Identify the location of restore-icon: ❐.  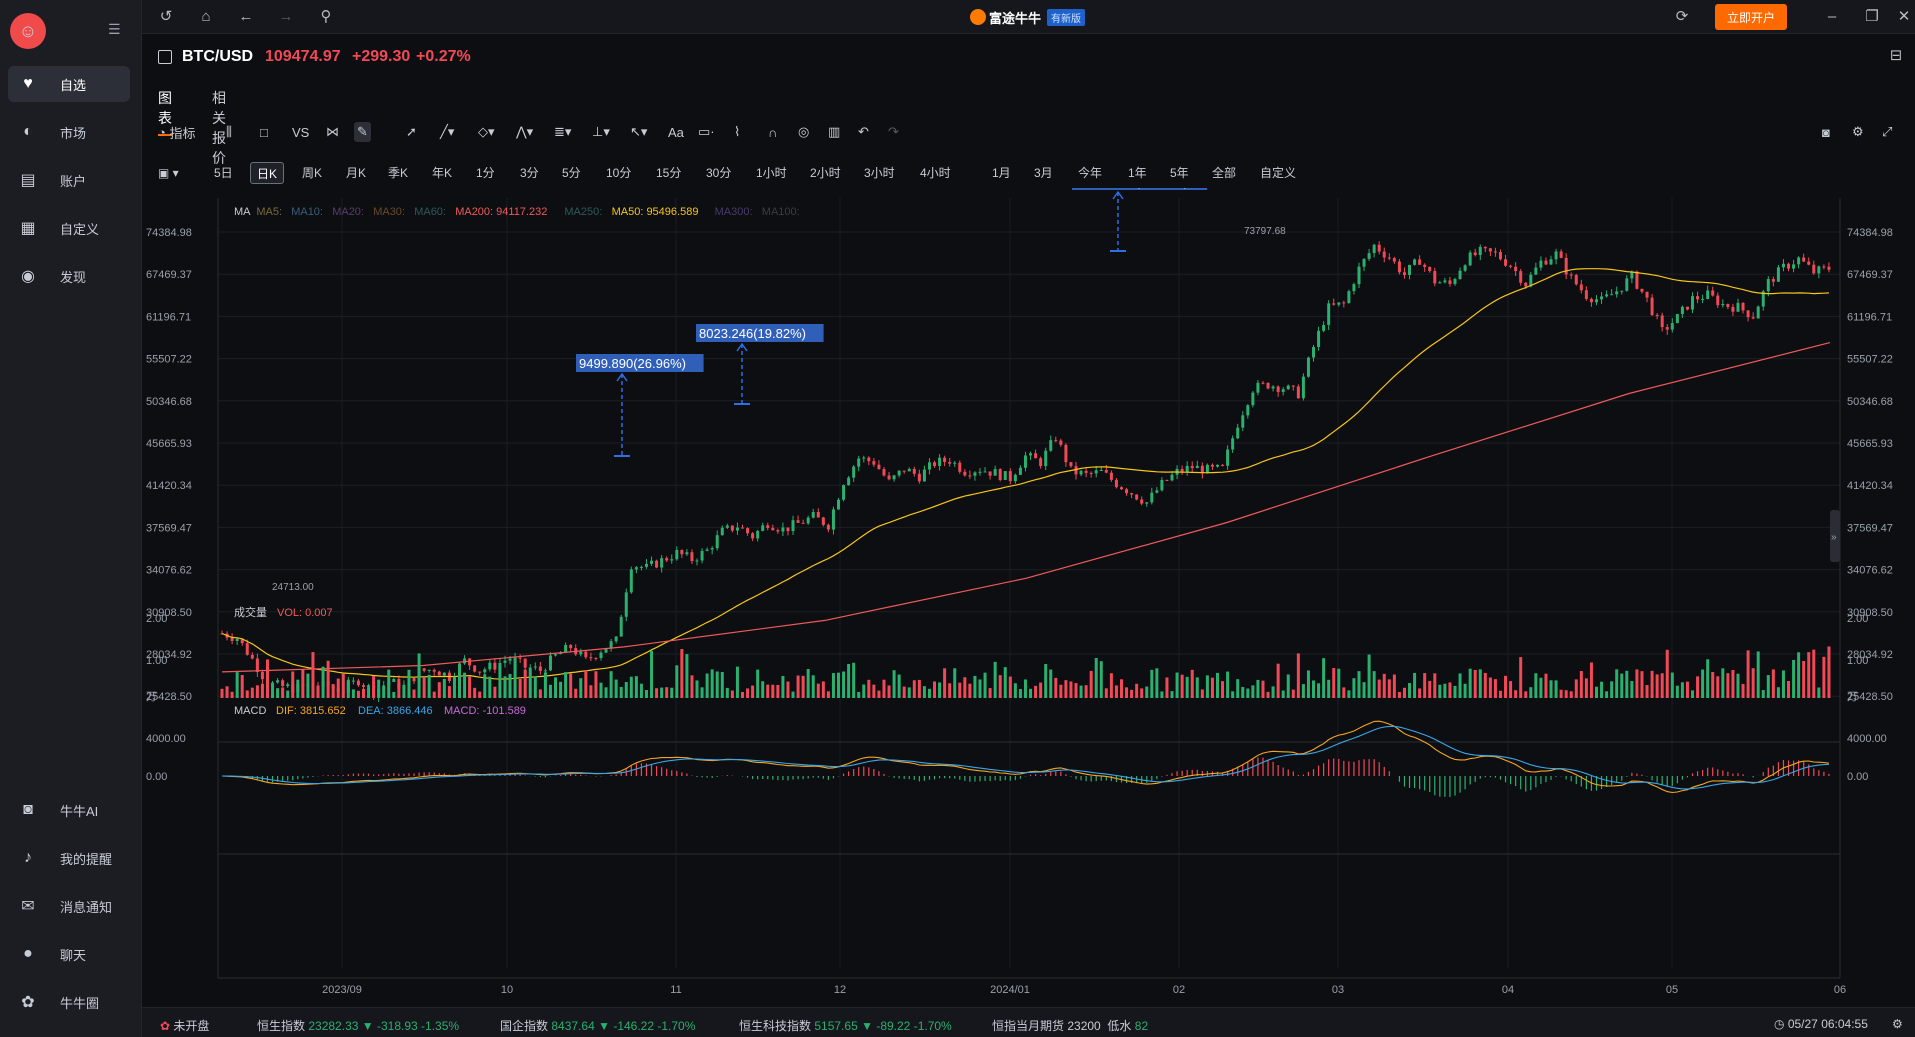
(1872, 17).